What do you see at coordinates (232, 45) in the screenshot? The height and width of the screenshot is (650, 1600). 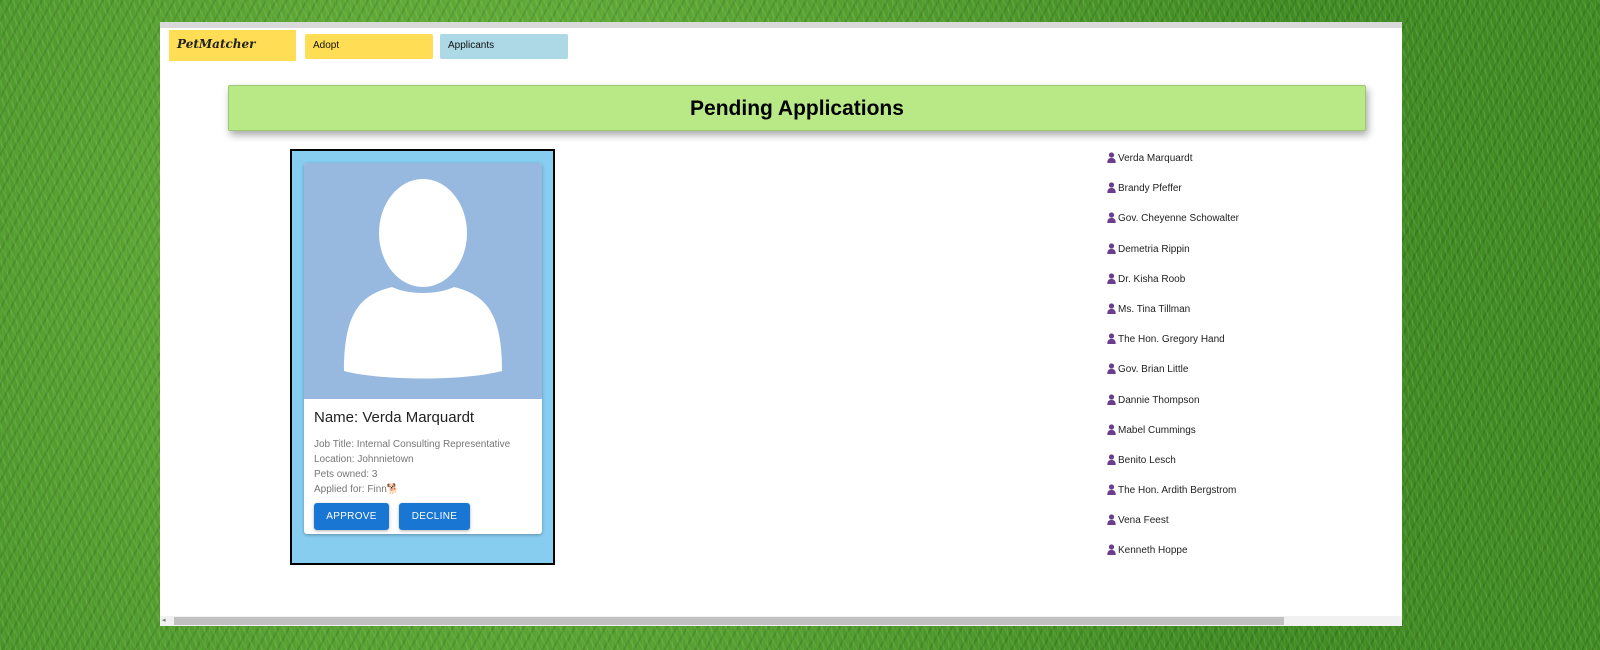 I see `brand-logo: PetMatcher` at bounding box center [232, 45].